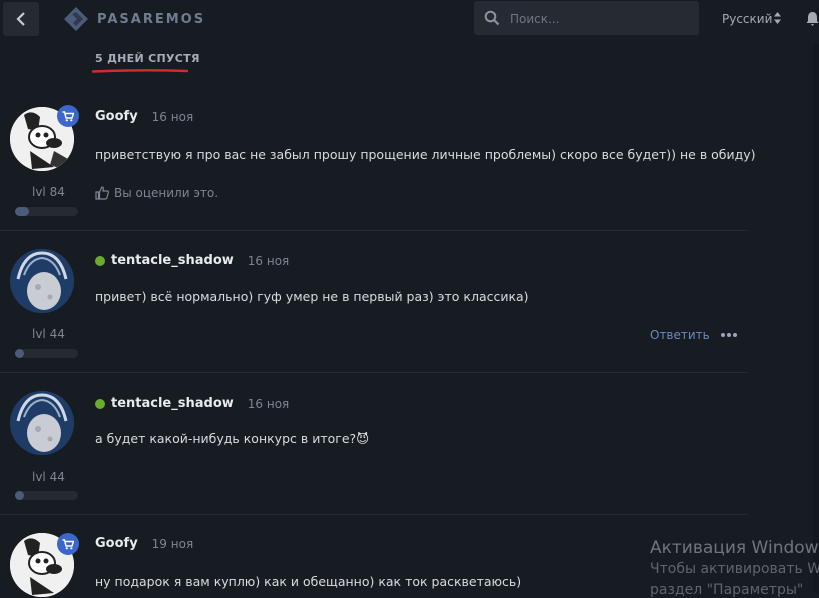 The image size is (819, 598). Describe the element at coordinates (140, 71) in the screenshot. I see `red-underline-mark` at that location.